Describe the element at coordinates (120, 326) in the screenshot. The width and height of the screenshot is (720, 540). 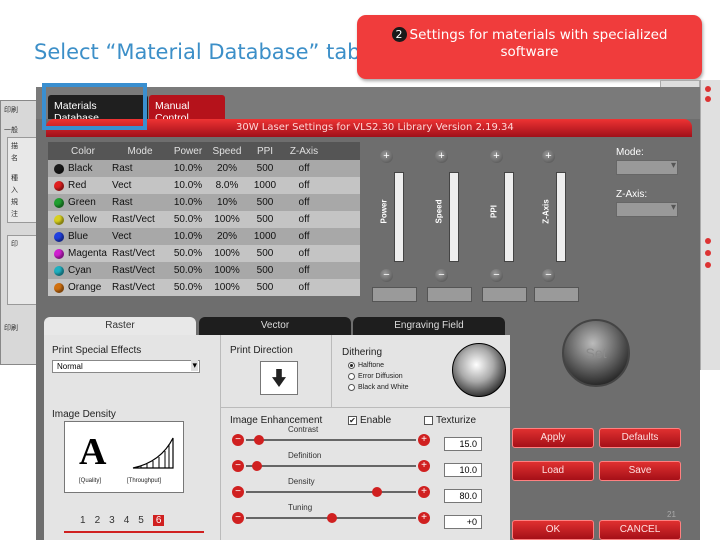
I see `tab-raster: Raster` at that location.